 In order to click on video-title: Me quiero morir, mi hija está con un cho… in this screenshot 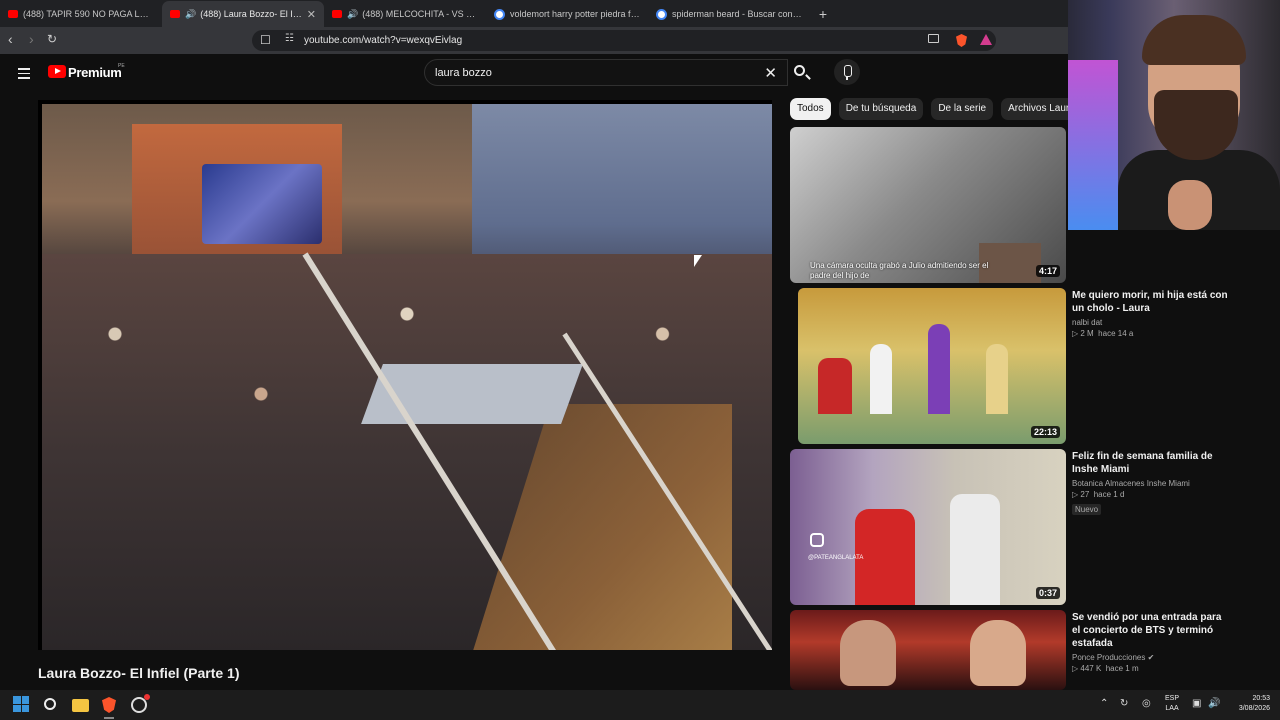, I will do `click(1152, 302)`.